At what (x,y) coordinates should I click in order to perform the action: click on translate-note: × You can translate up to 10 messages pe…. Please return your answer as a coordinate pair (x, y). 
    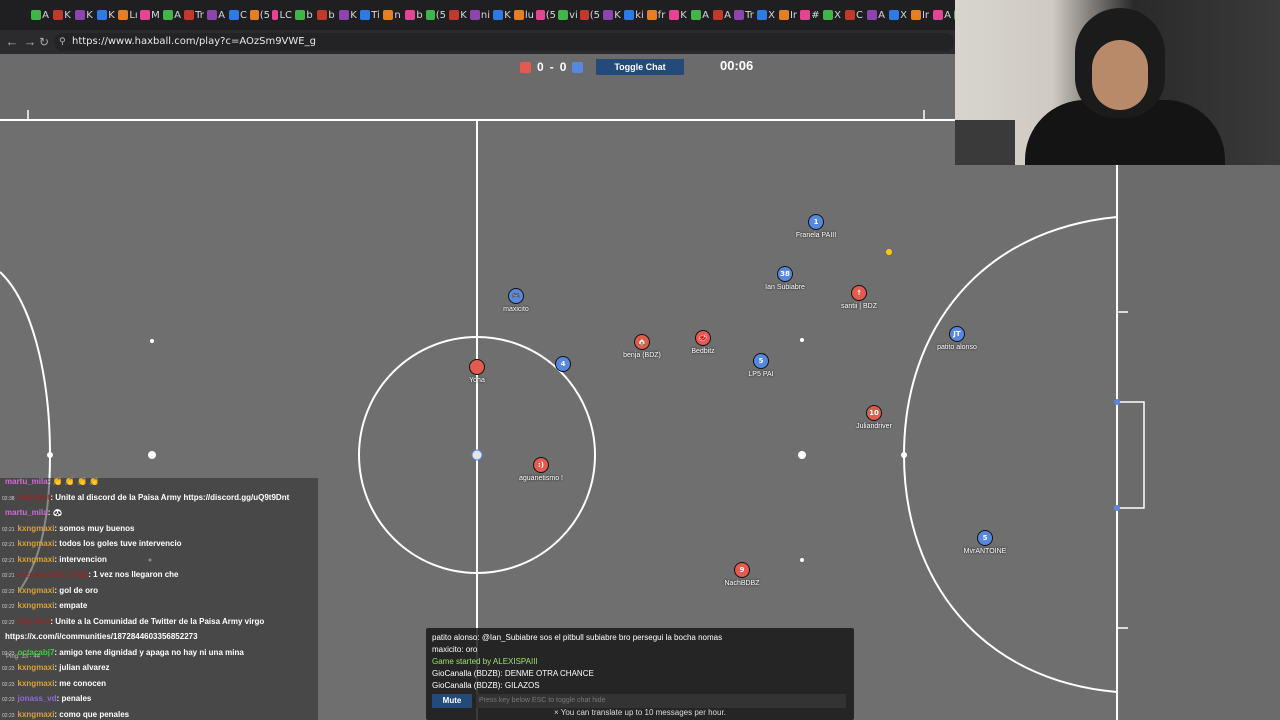
    Looking at the image, I should click on (640, 712).